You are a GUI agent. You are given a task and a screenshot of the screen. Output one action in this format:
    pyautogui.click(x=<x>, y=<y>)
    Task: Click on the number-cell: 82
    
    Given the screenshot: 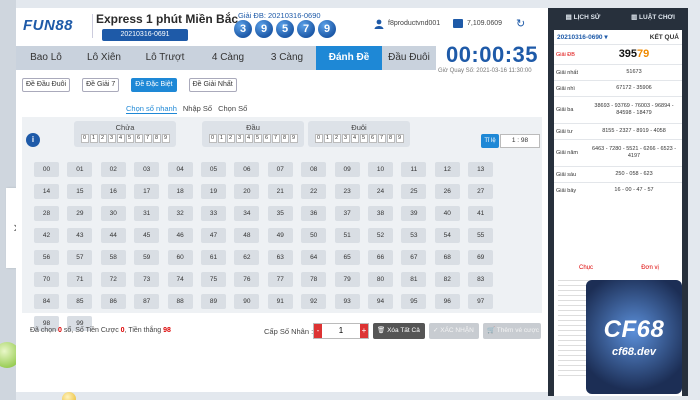 What is the action you would take?
    pyautogui.click(x=447, y=279)
    